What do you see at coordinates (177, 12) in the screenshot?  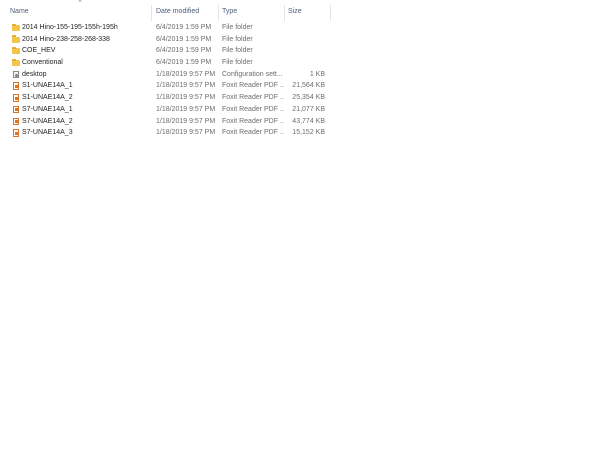 I see `column-header-date-modified: Date modified` at bounding box center [177, 12].